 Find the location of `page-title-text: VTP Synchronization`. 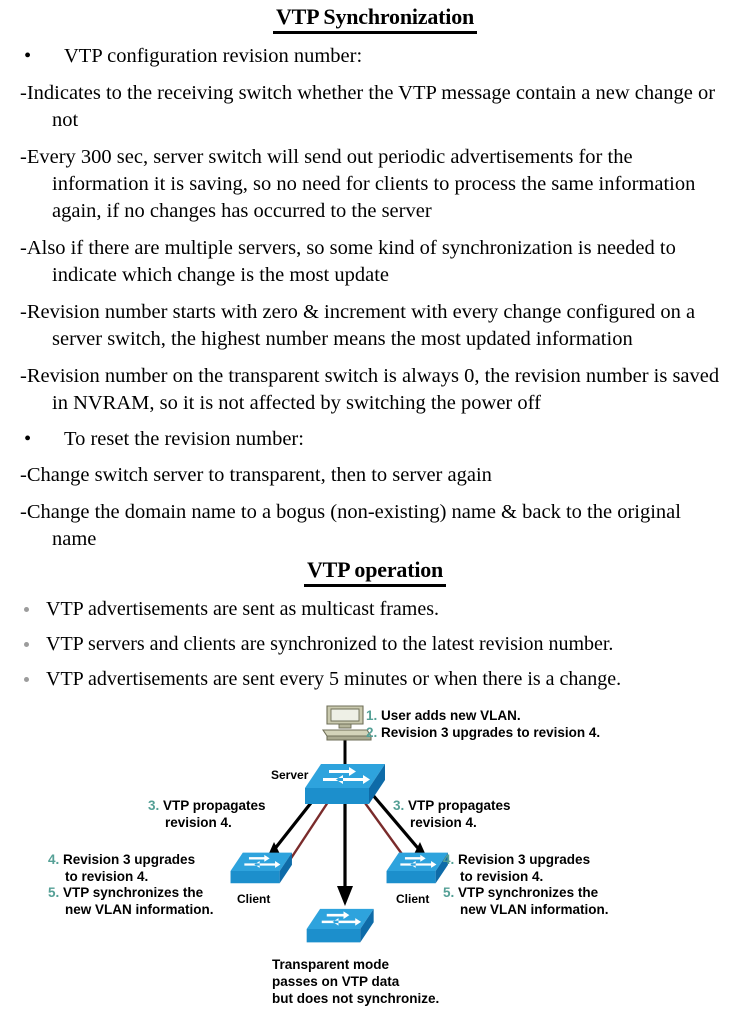

page-title-text: VTP Synchronization is located at coordinates (375, 19).